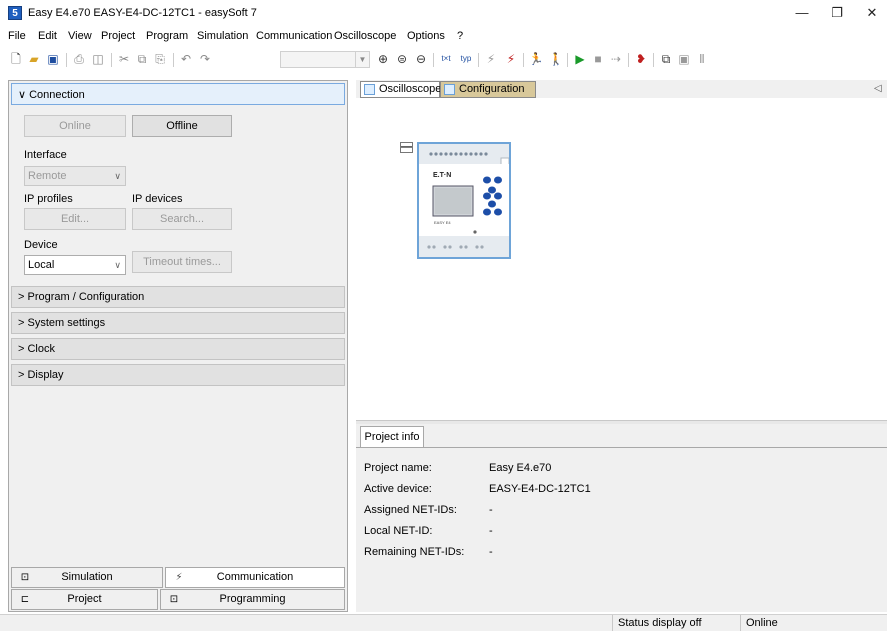 The height and width of the screenshot is (631, 887). What do you see at coordinates (182, 126) in the screenshot?
I see `offline-button: Offline` at bounding box center [182, 126].